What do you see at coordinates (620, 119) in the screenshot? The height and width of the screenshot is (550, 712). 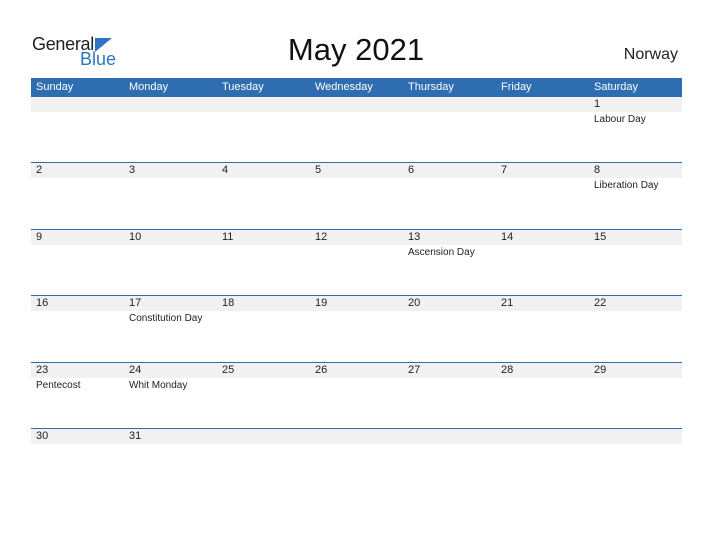 I see `holiday-label: Labour Day` at bounding box center [620, 119].